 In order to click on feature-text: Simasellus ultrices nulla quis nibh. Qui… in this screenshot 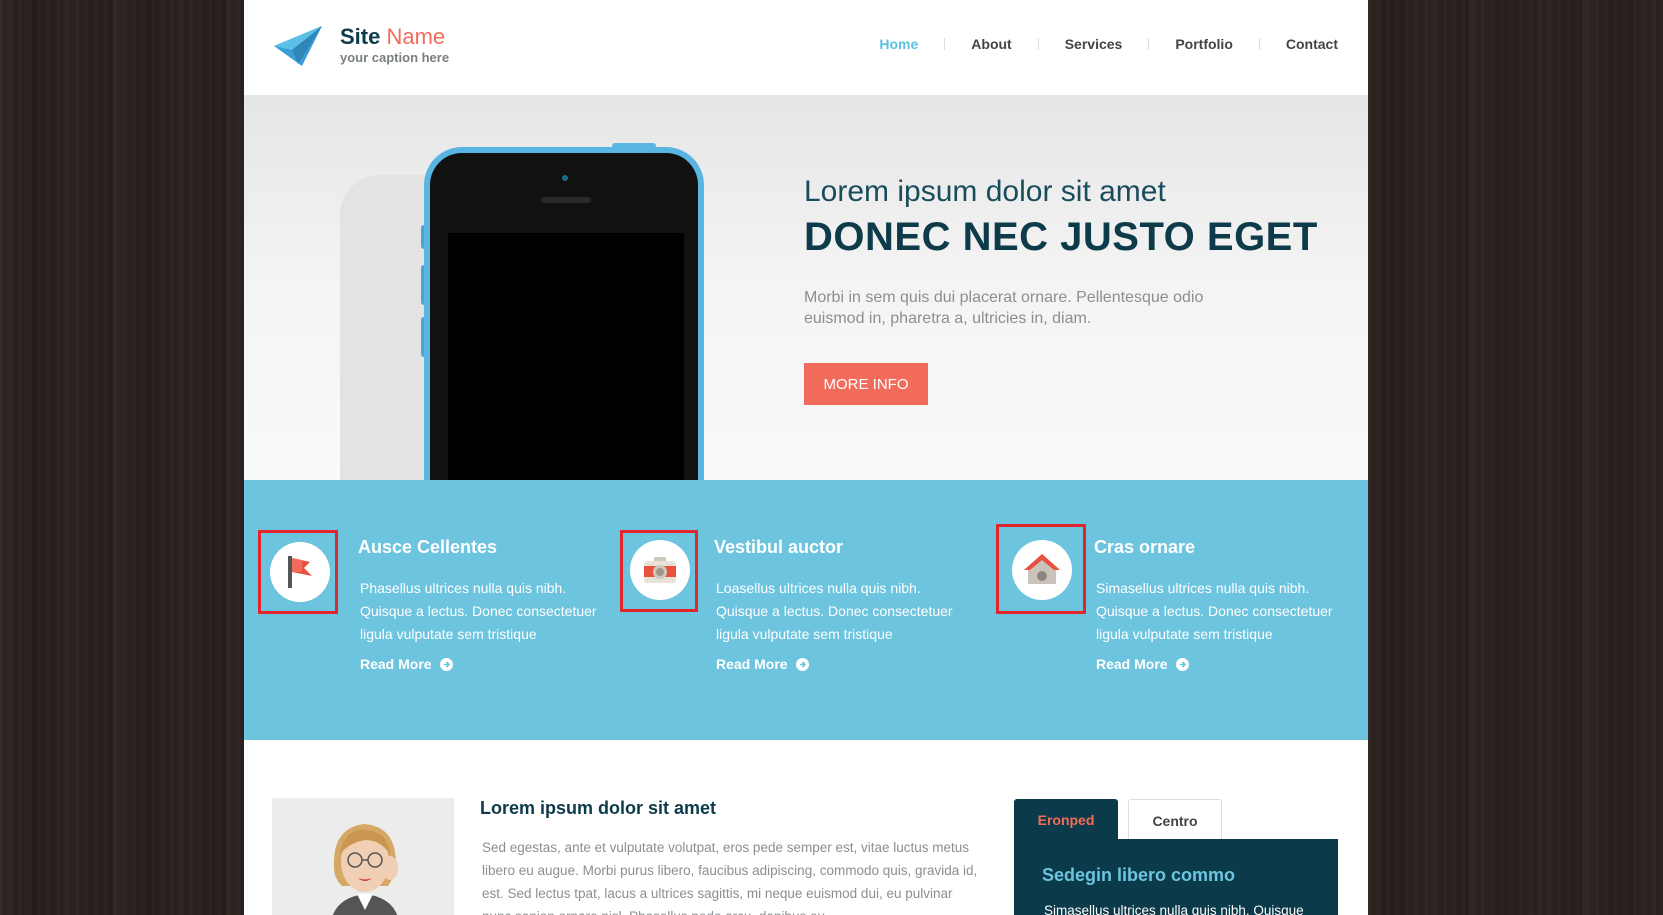, I will do `click(1214, 611)`.